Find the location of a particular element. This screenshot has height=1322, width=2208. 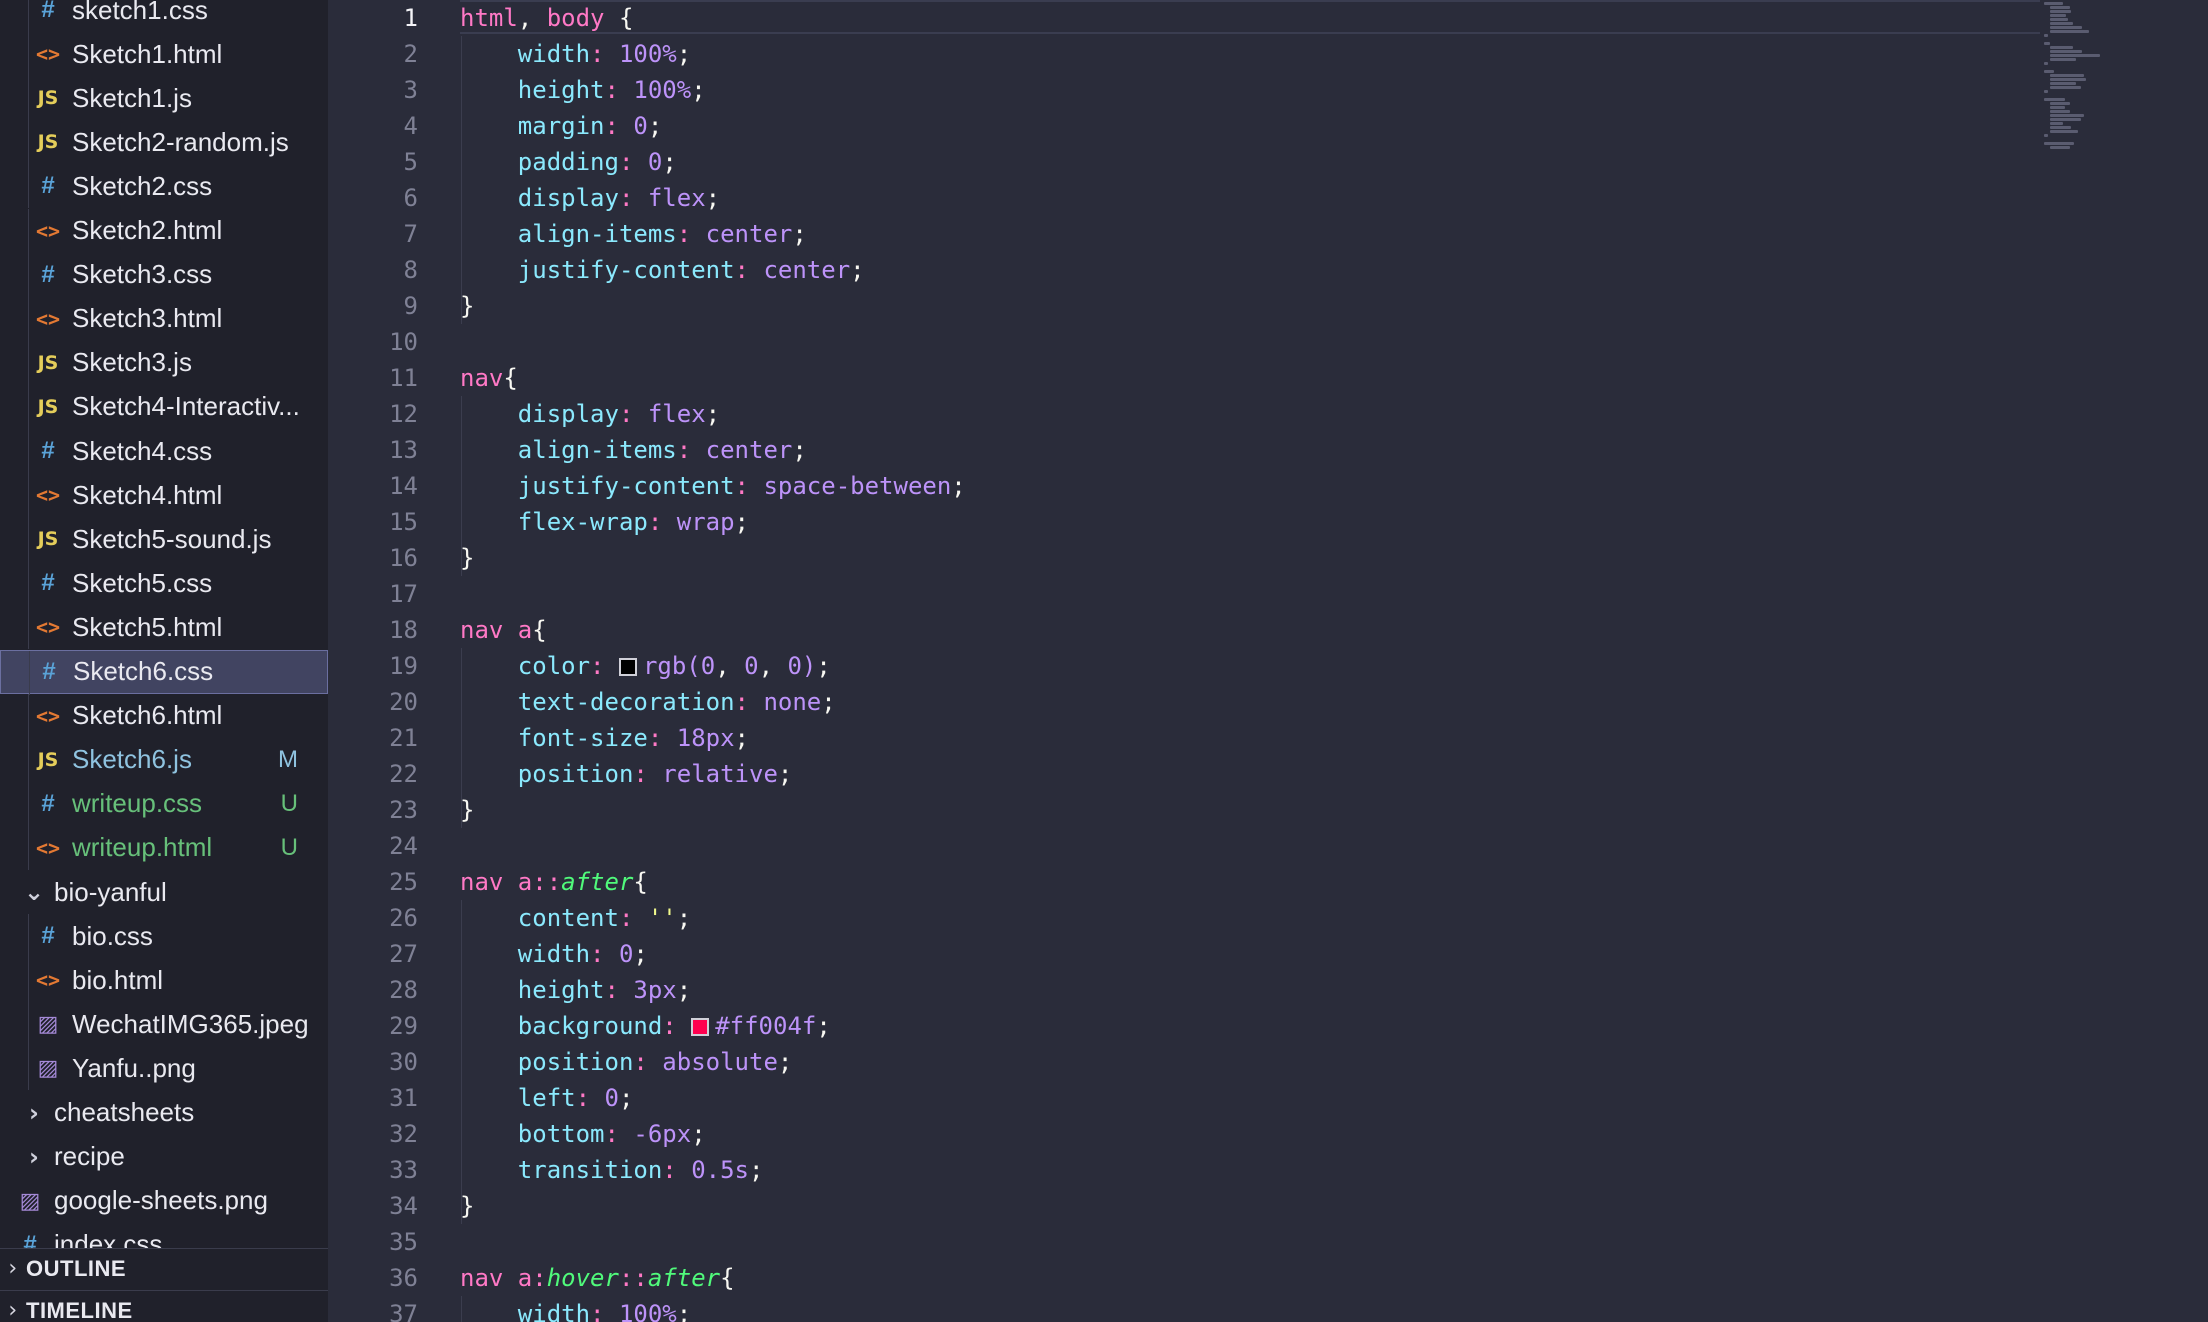

tree-item: # sketch1.css is located at coordinates (164, 16).